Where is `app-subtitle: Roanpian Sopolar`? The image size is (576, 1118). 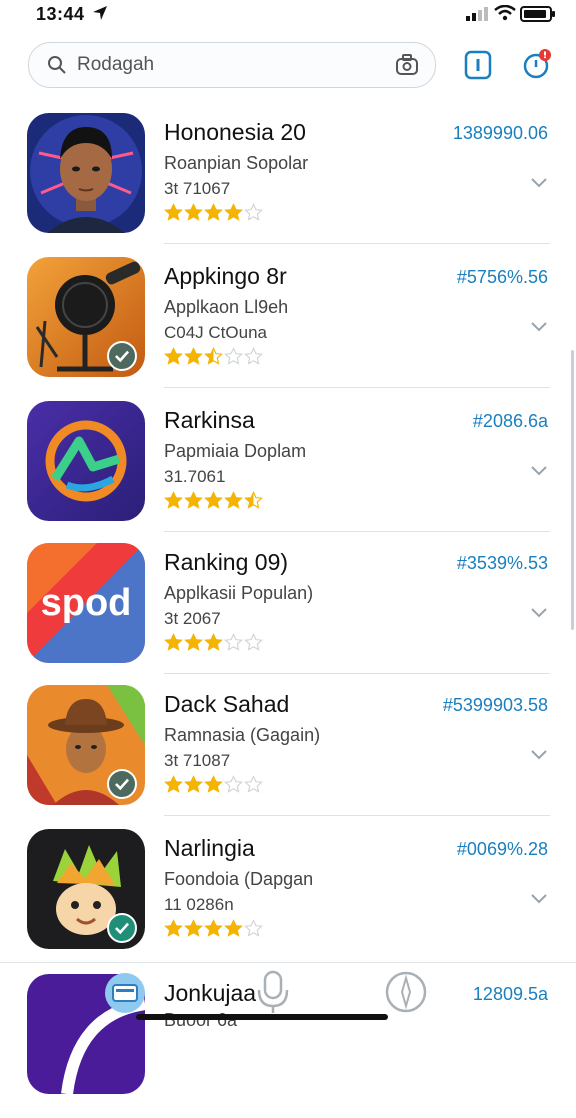
app-subtitle: Roanpian Sopolar is located at coordinates (236, 163).